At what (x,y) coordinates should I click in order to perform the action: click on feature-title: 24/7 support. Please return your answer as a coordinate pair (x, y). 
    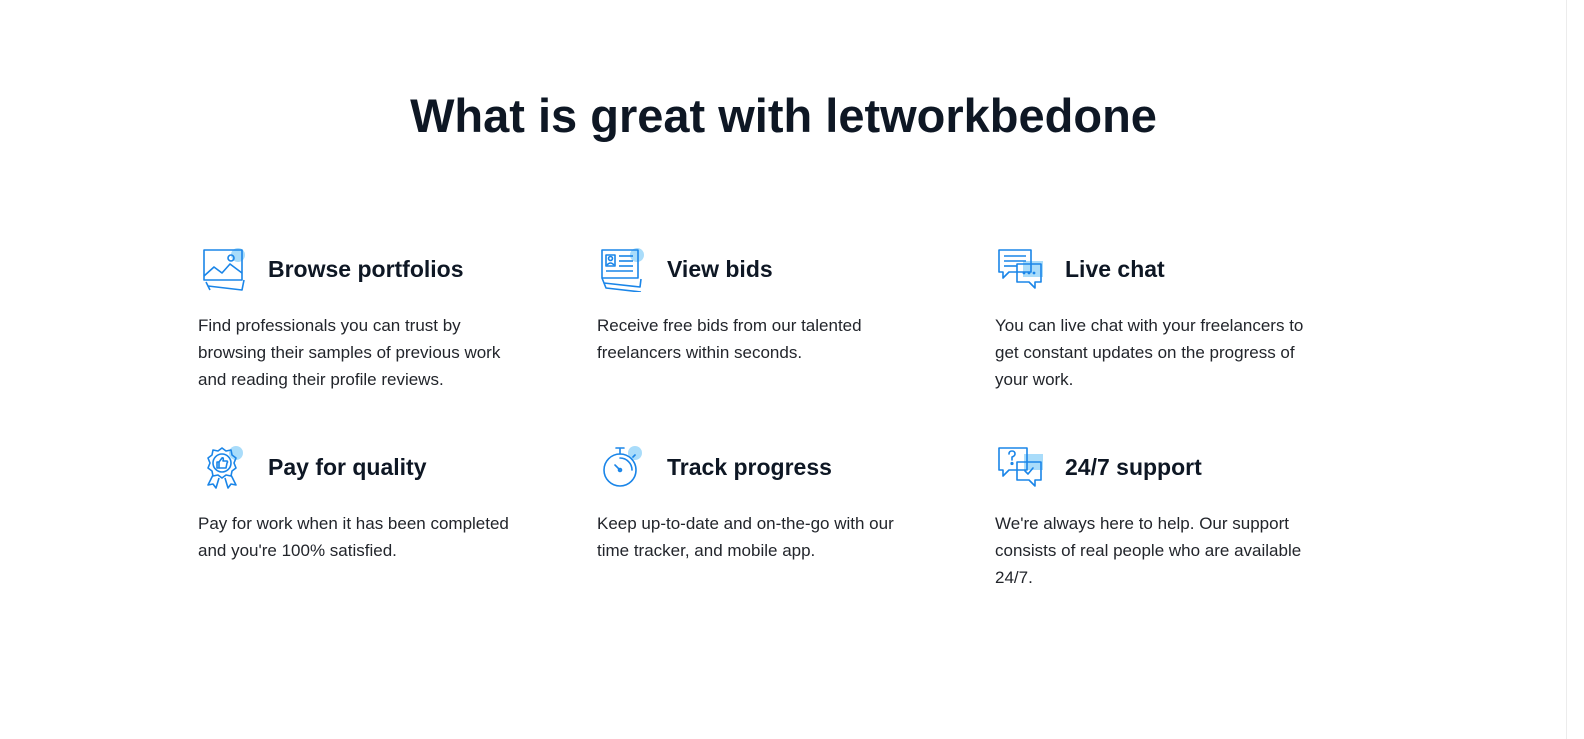
    Looking at the image, I should click on (1133, 466).